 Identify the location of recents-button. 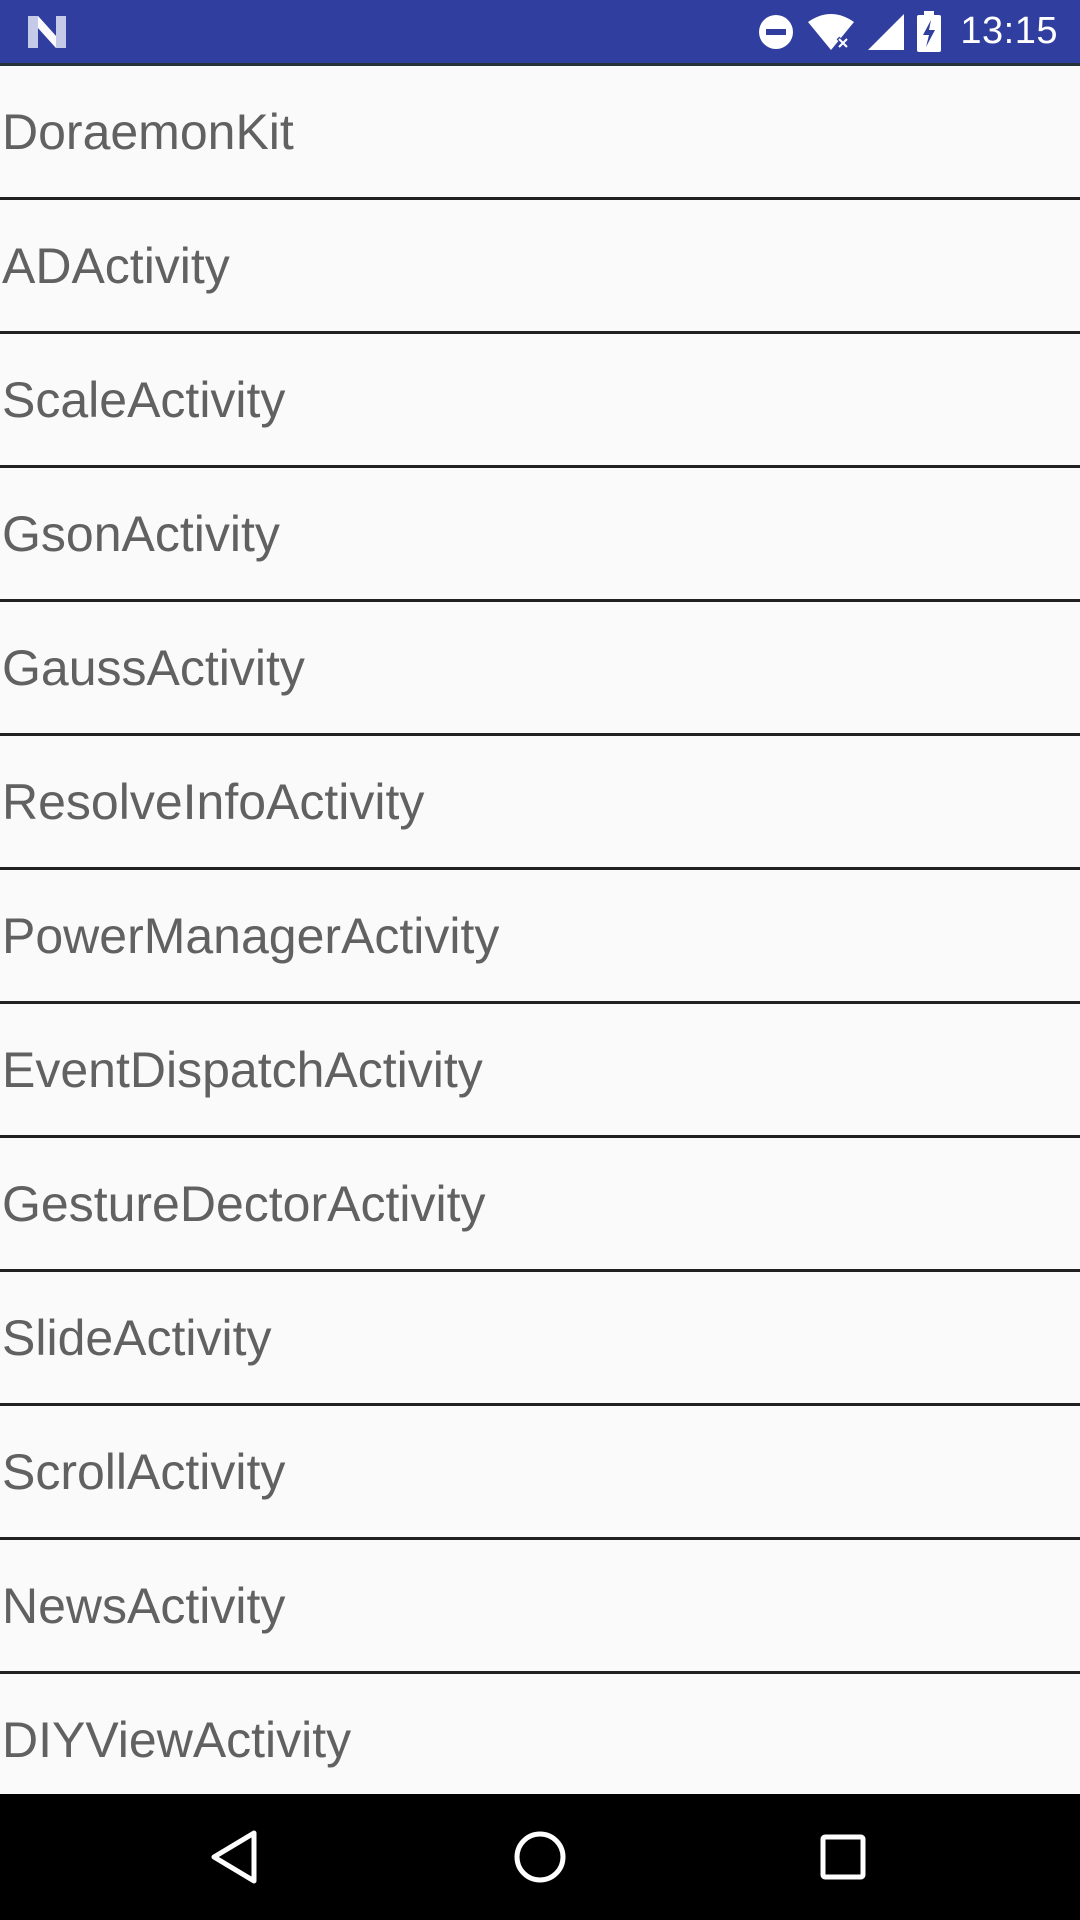
(843, 1857).